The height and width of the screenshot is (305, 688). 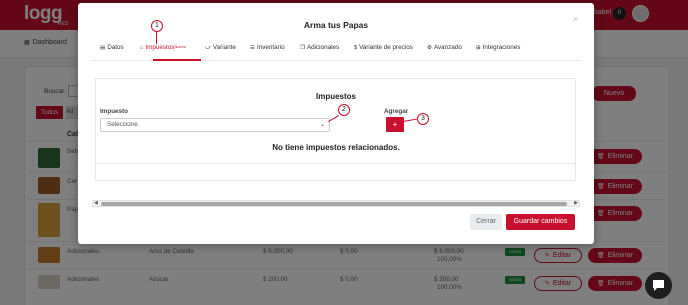 I want to click on gear-icon: ⚙, so click(x=429, y=48).